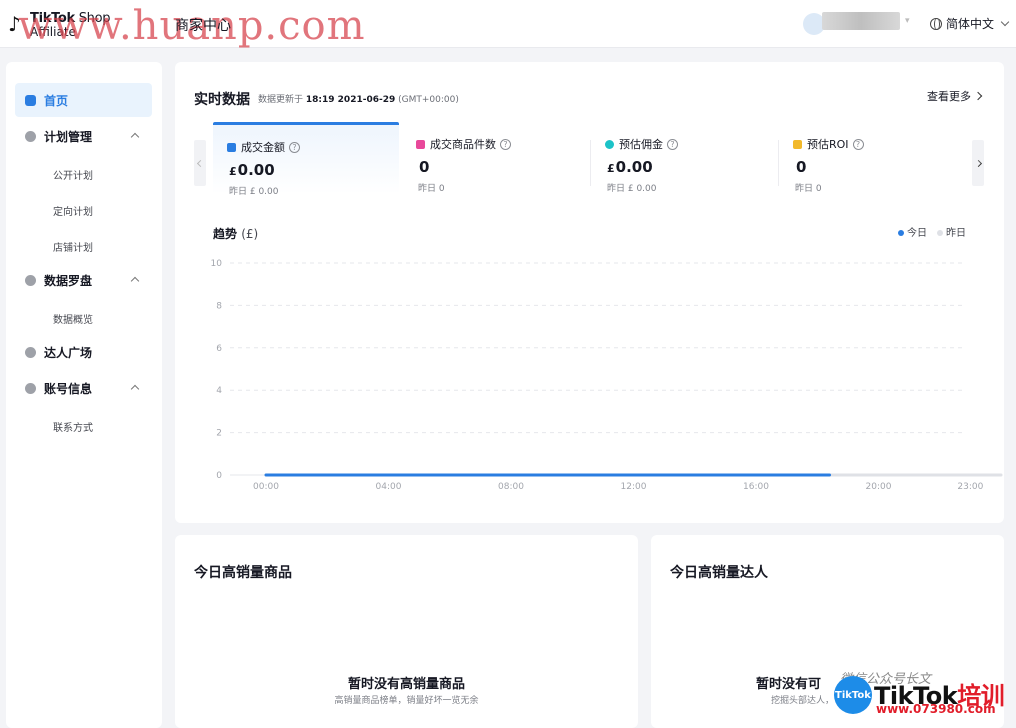 The image size is (1016, 728). Describe the element at coordinates (243, 573) in the screenshot. I see `top-products-title: 今日高销量商品` at that location.